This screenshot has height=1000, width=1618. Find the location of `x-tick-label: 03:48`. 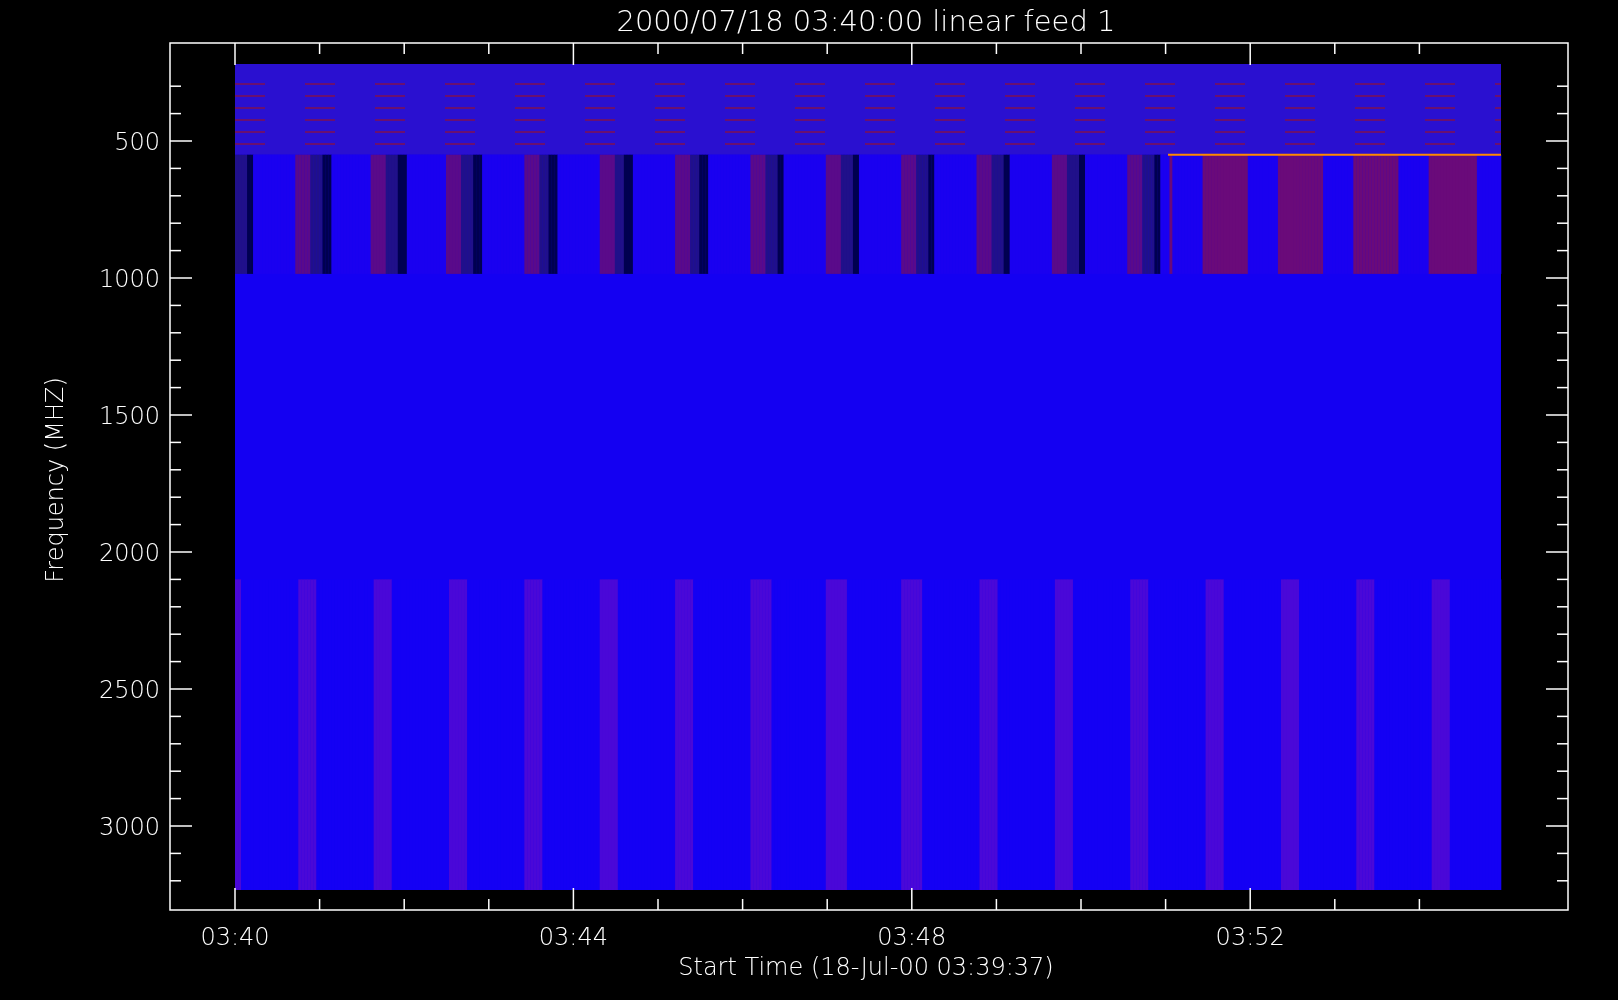

x-tick-label: 03:48 is located at coordinates (912, 937).